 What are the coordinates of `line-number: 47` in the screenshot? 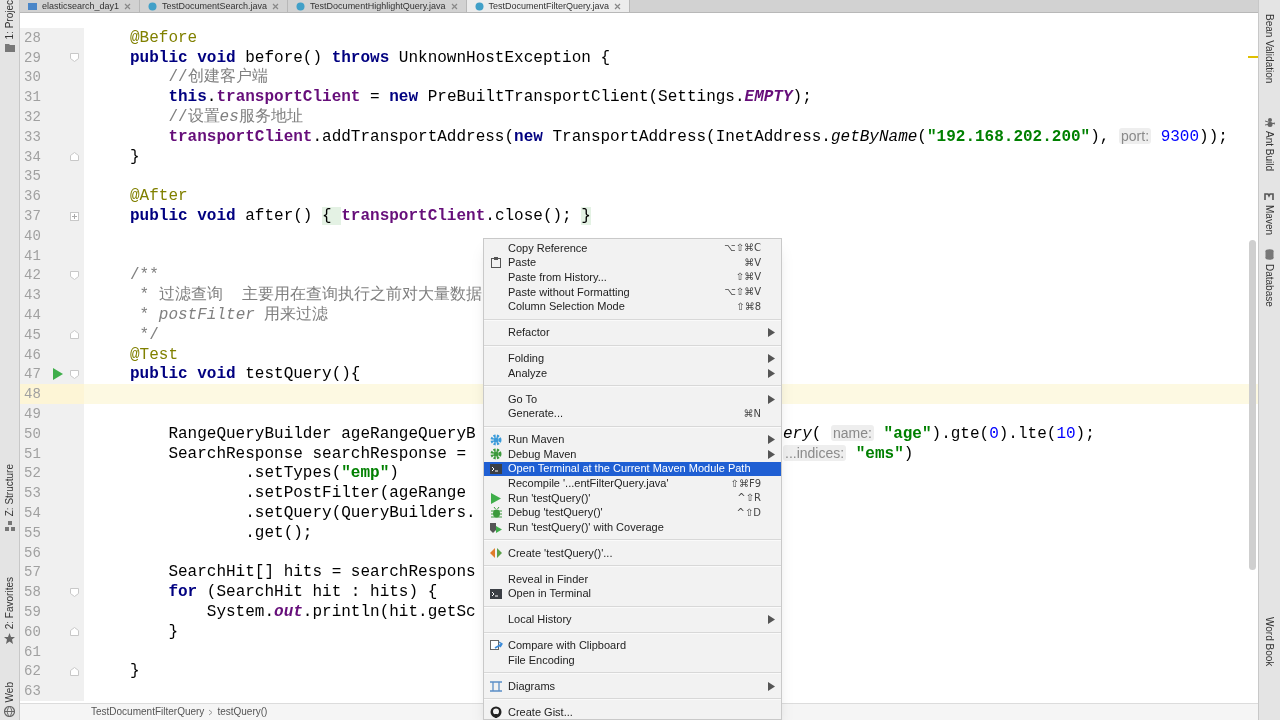 It's located at (32, 374).